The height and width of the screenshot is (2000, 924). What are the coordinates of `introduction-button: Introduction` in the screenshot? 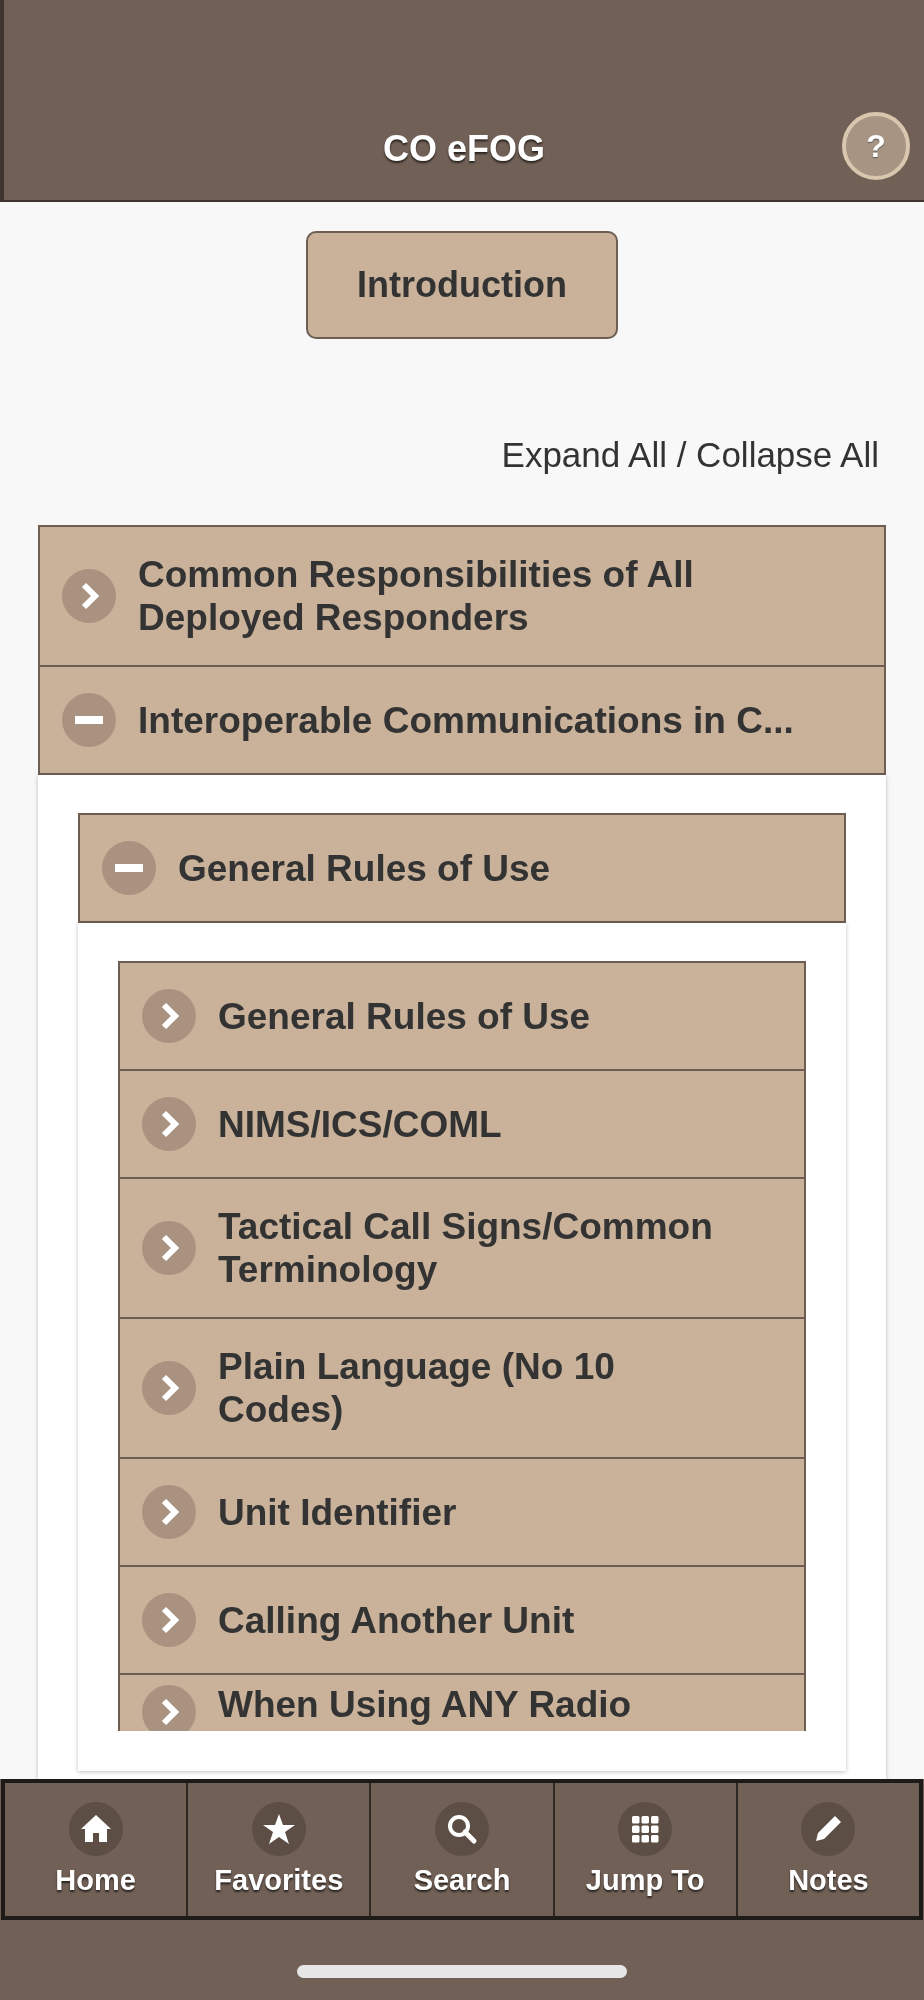 It's located at (462, 285).